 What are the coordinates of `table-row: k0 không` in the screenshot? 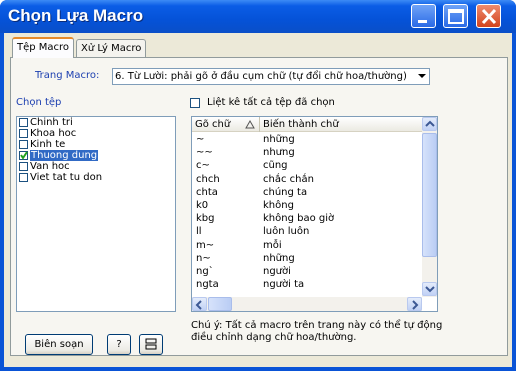 It's located at (307, 206).